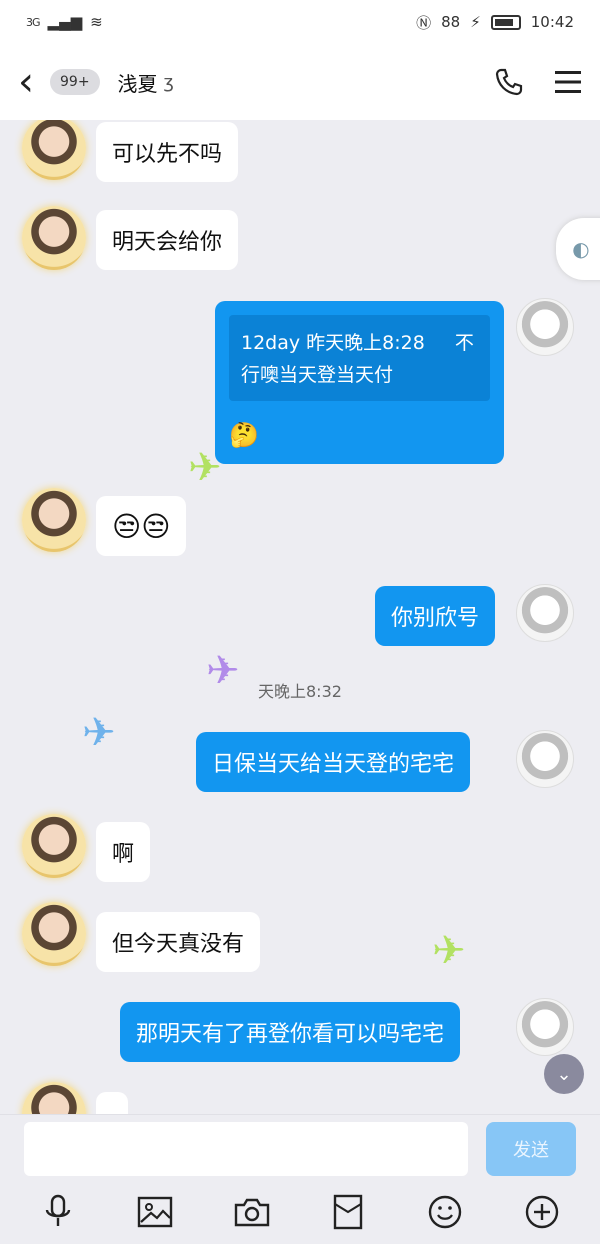  What do you see at coordinates (300, 691) in the screenshot?
I see `time-divider: 天晚上8:32` at bounding box center [300, 691].